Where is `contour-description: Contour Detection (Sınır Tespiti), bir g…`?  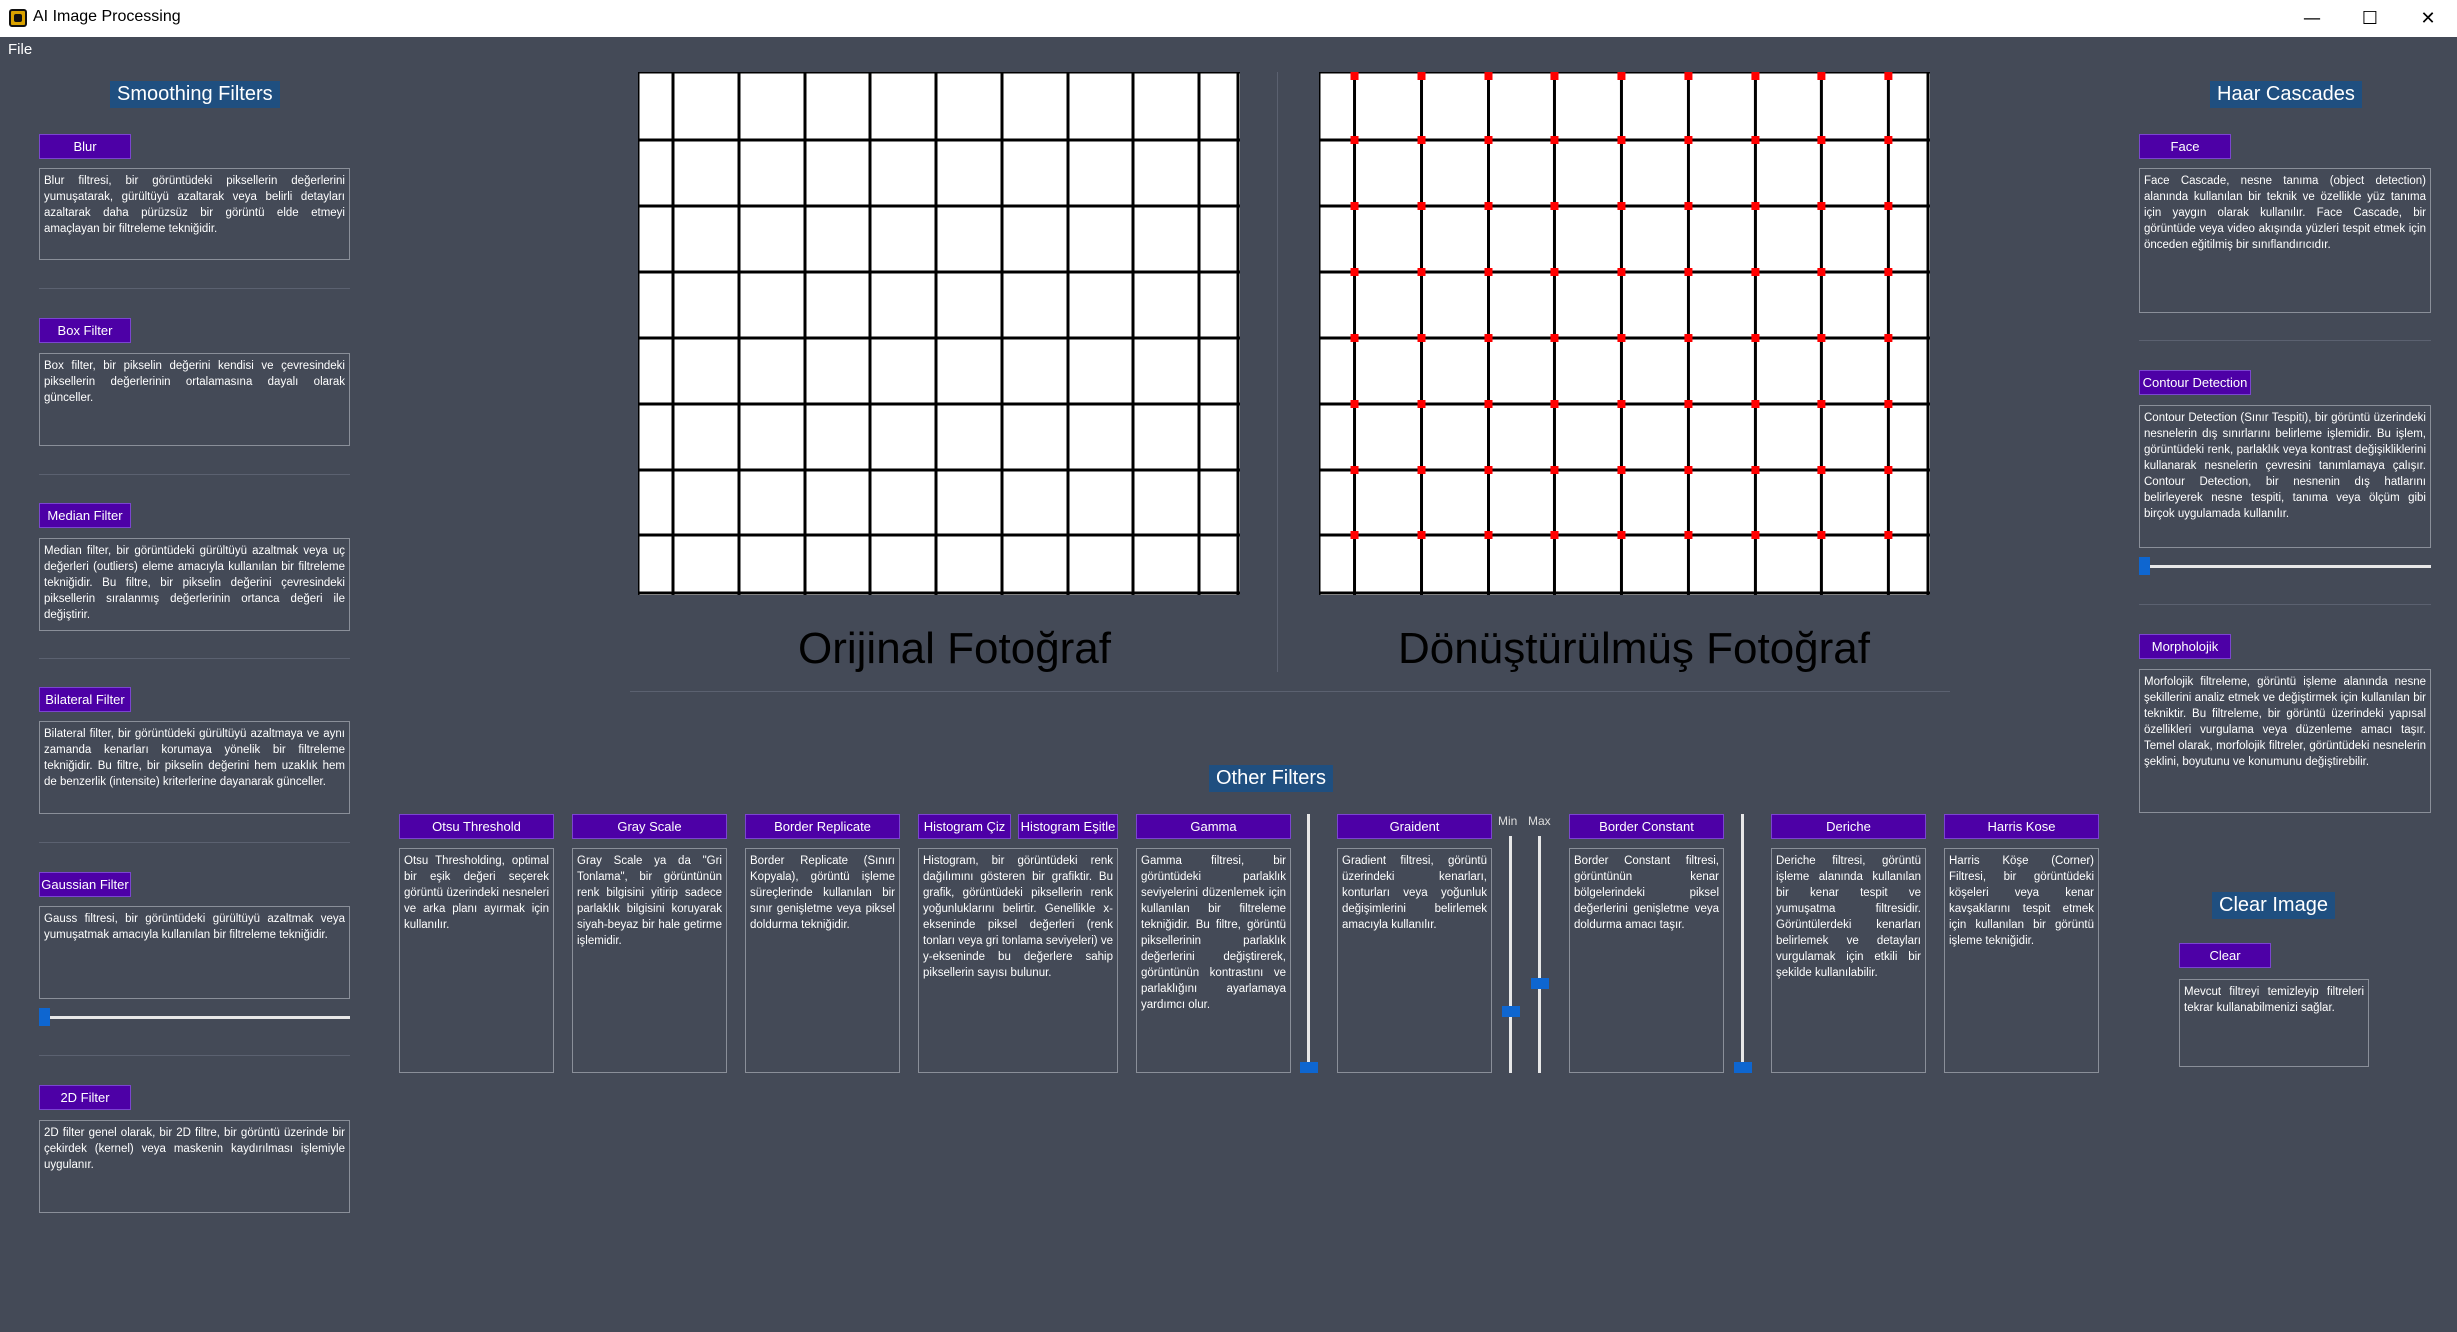 contour-description: Contour Detection (Sınır Tespiti), bir g… is located at coordinates (2285, 476).